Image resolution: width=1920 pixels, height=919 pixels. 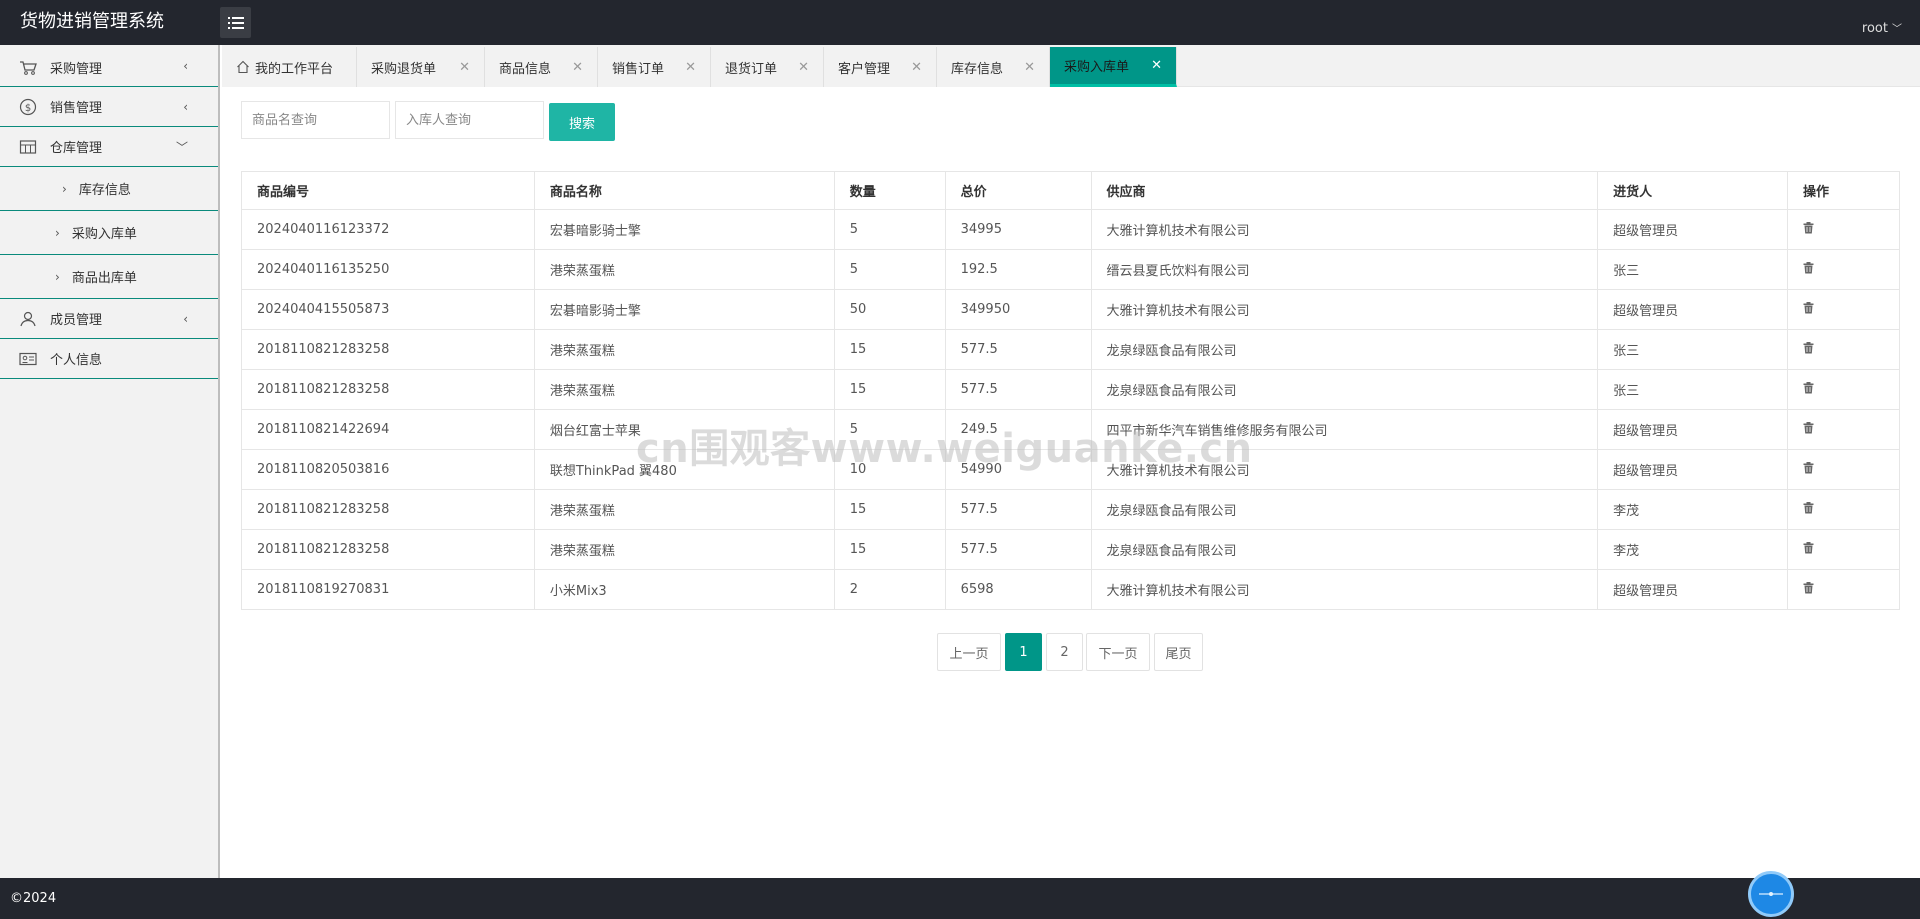 What do you see at coordinates (654, 67) in the screenshot?
I see `tab-sales-order: 销售订单 ✕` at bounding box center [654, 67].